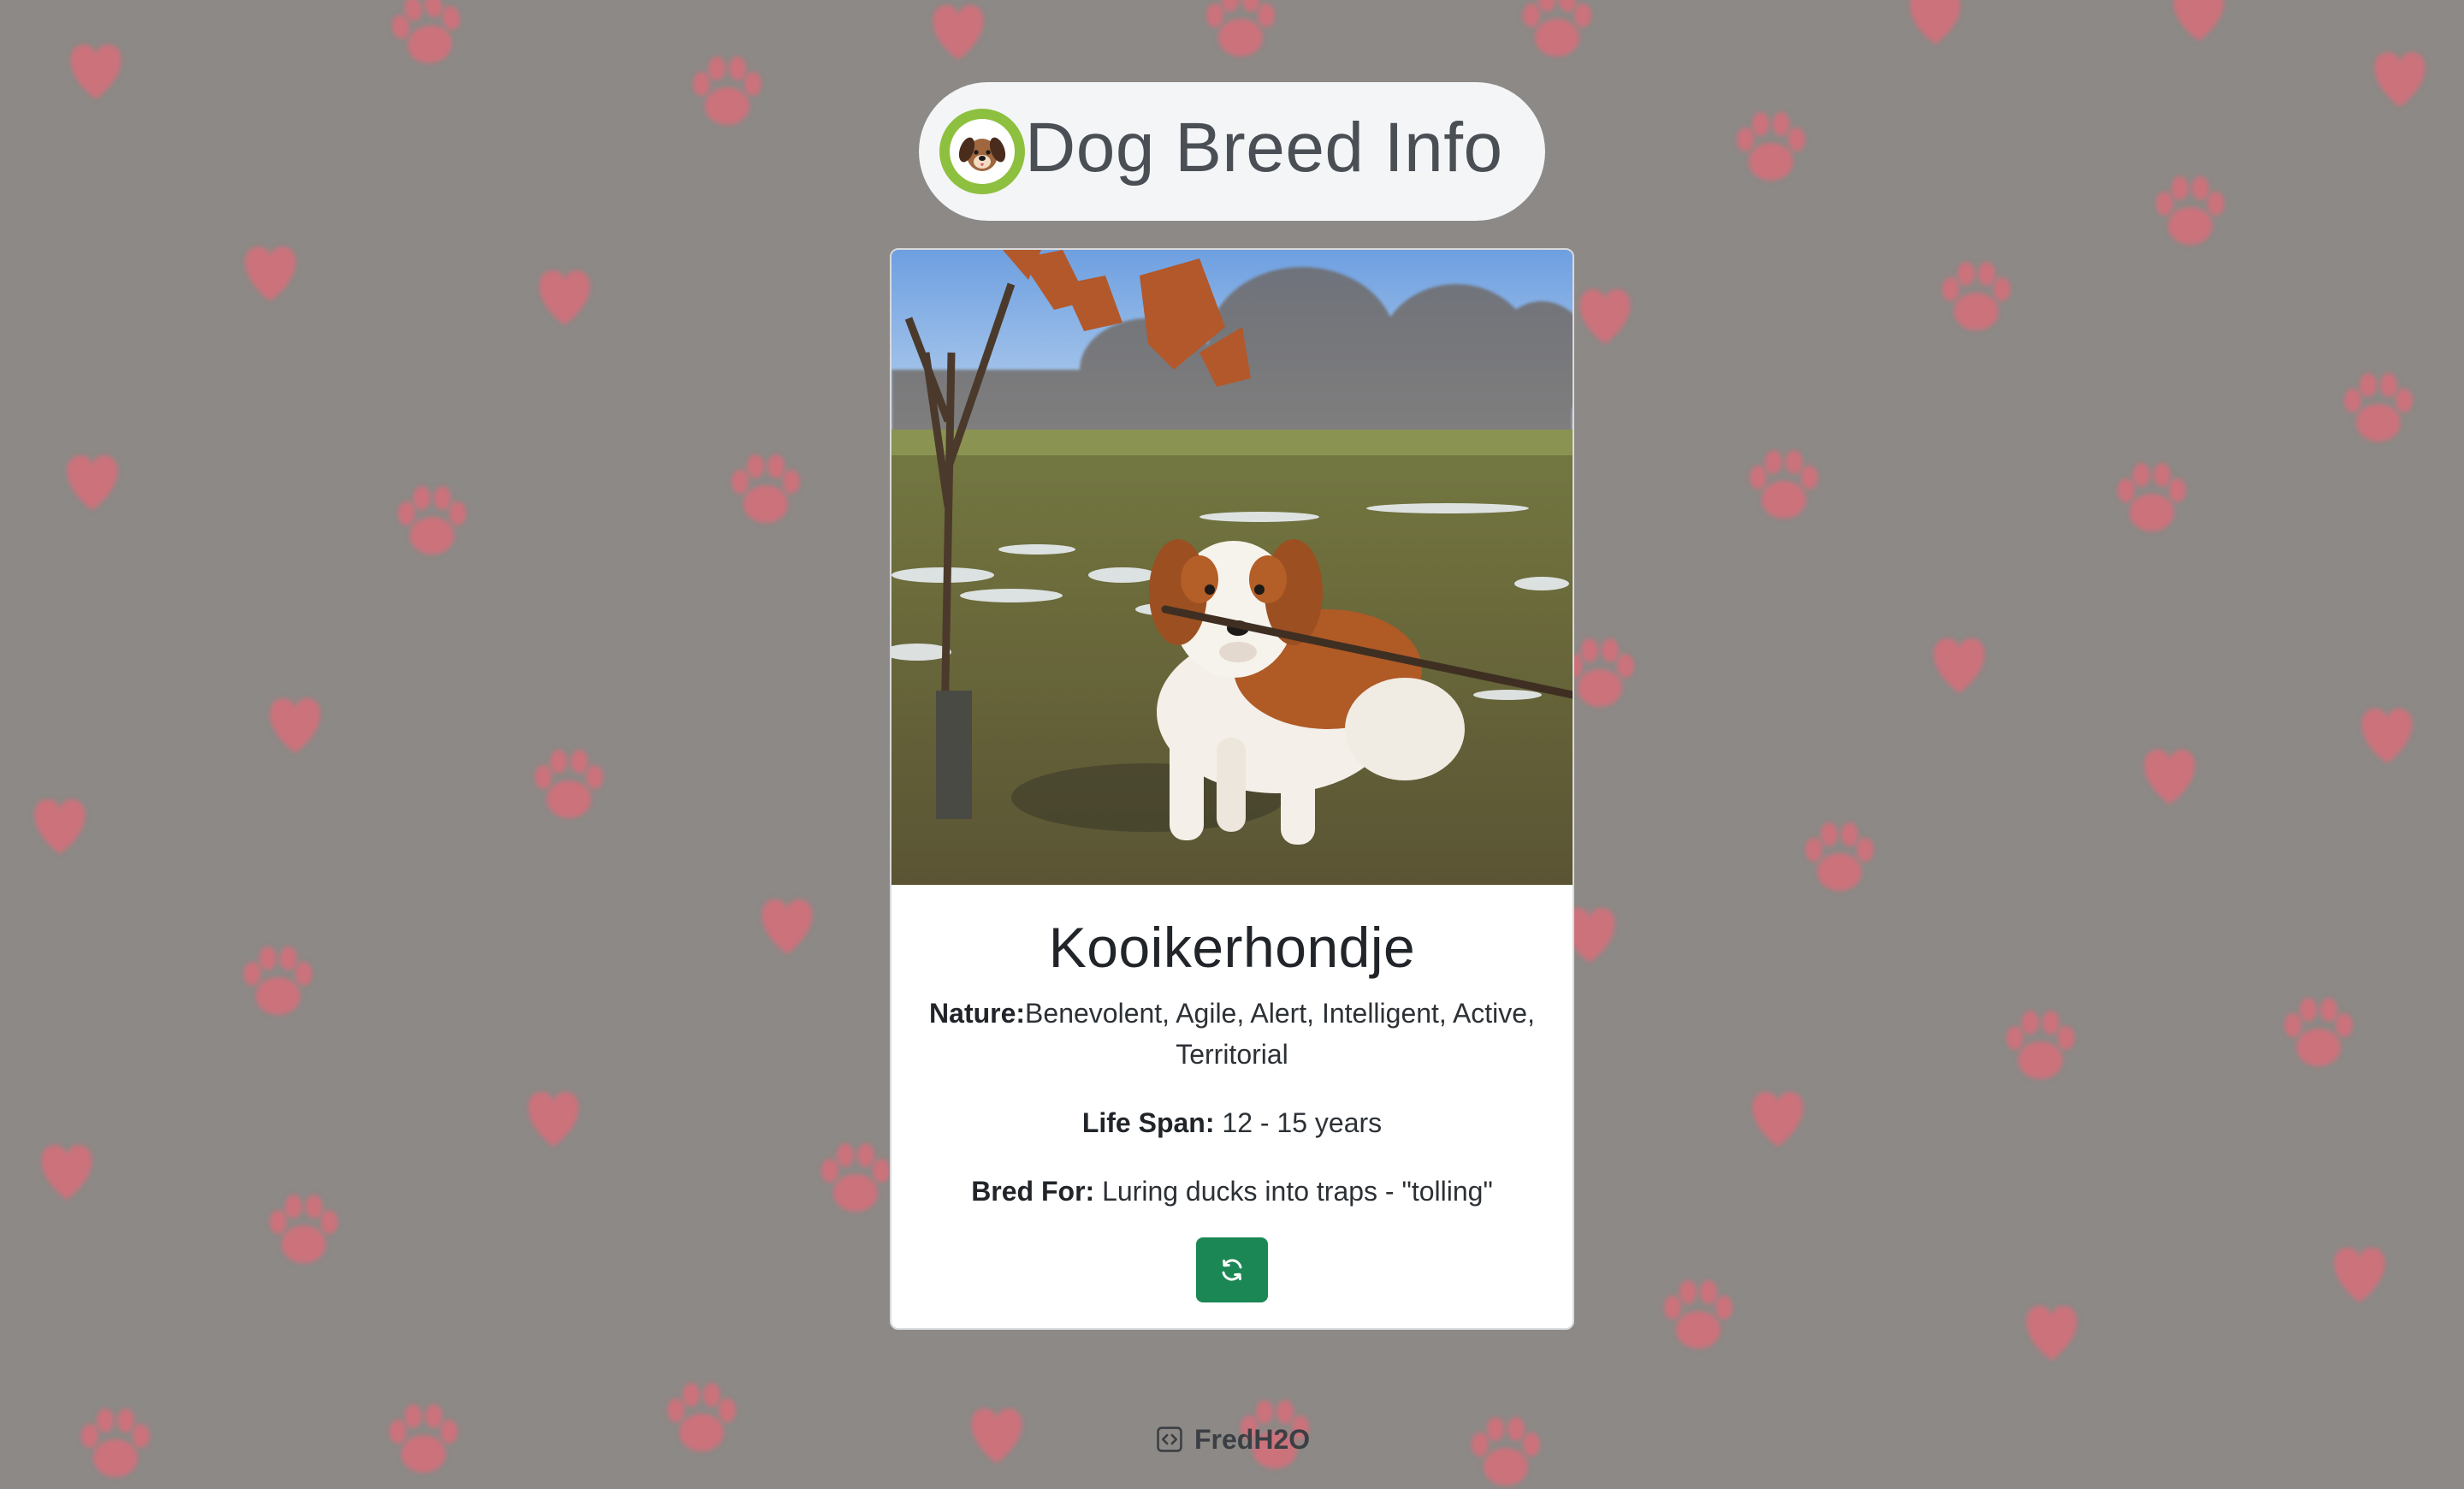 The height and width of the screenshot is (1489, 2464). I want to click on dog-face-icon, so click(982, 151).